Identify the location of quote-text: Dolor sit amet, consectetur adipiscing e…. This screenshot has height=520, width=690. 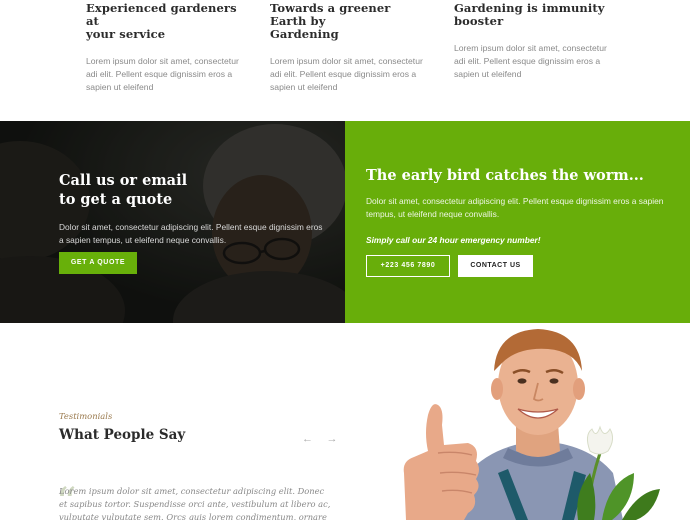
(191, 233).